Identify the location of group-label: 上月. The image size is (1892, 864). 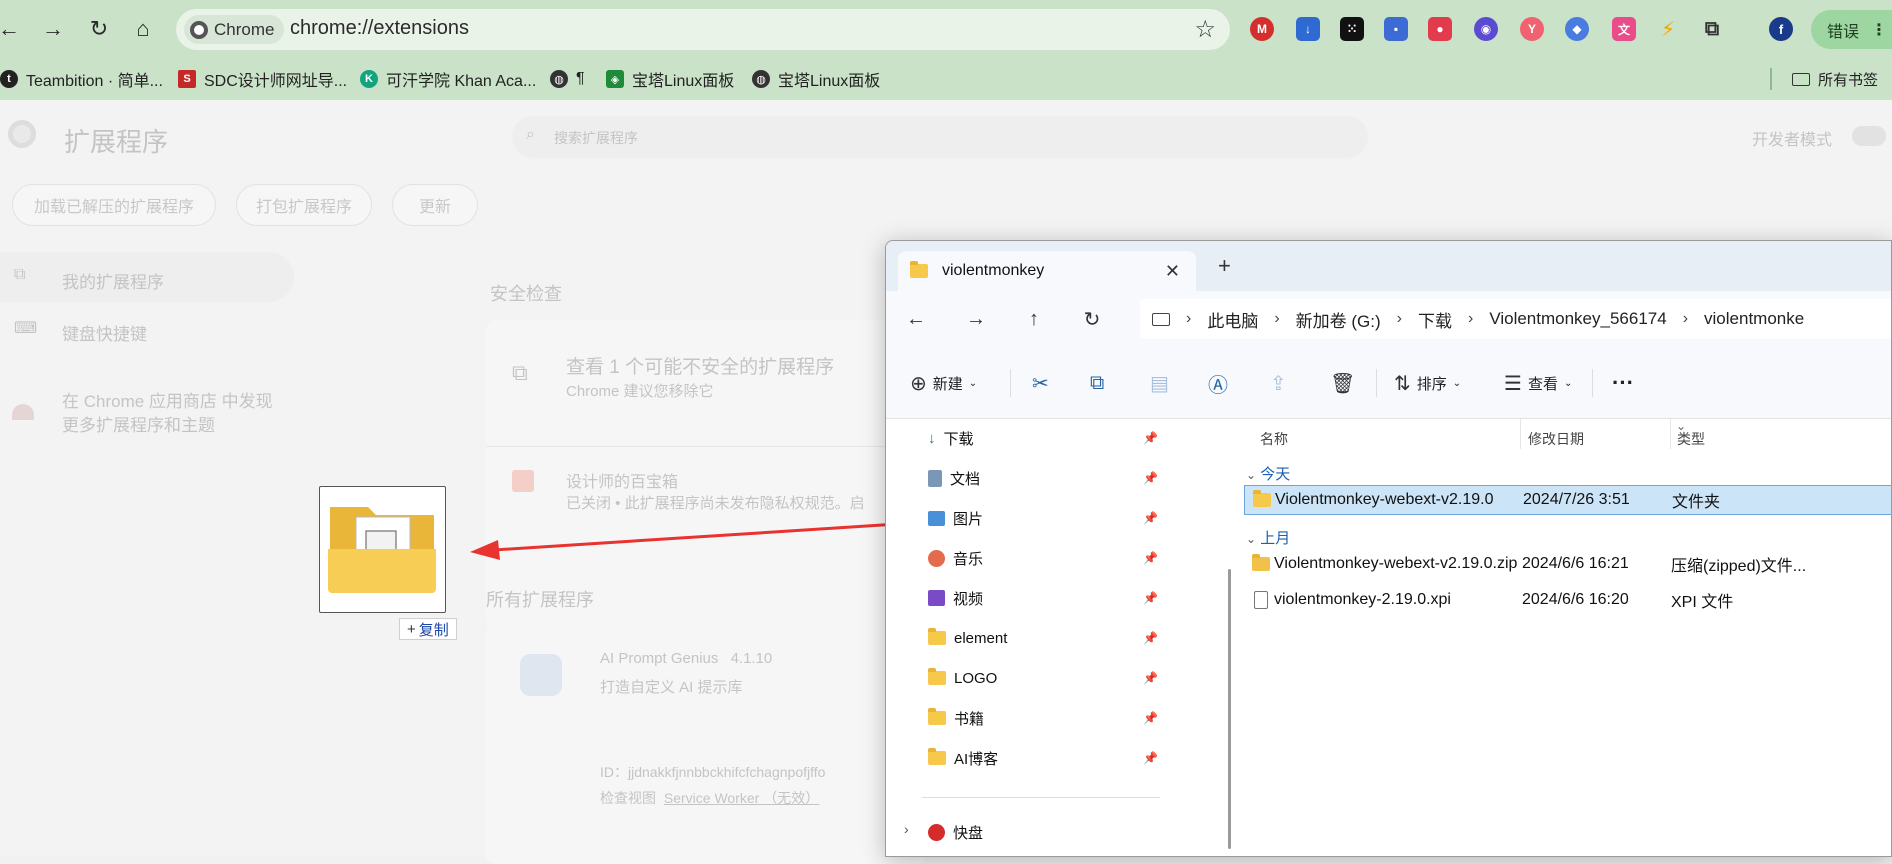
(1275, 538).